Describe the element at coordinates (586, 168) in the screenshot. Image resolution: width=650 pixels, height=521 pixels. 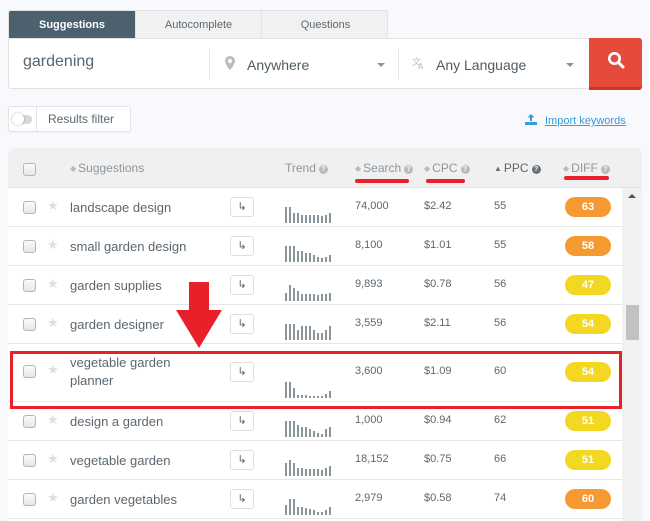
I see `col-diff: ◆ DIFF?` at that location.